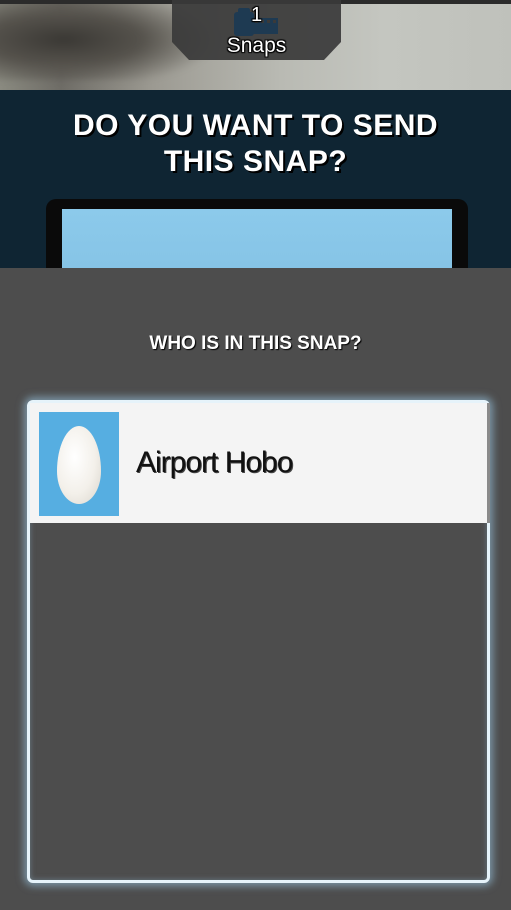  Describe the element at coordinates (256, 30) in the screenshot. I see `snap-counter: 1 Snaps` at that location.